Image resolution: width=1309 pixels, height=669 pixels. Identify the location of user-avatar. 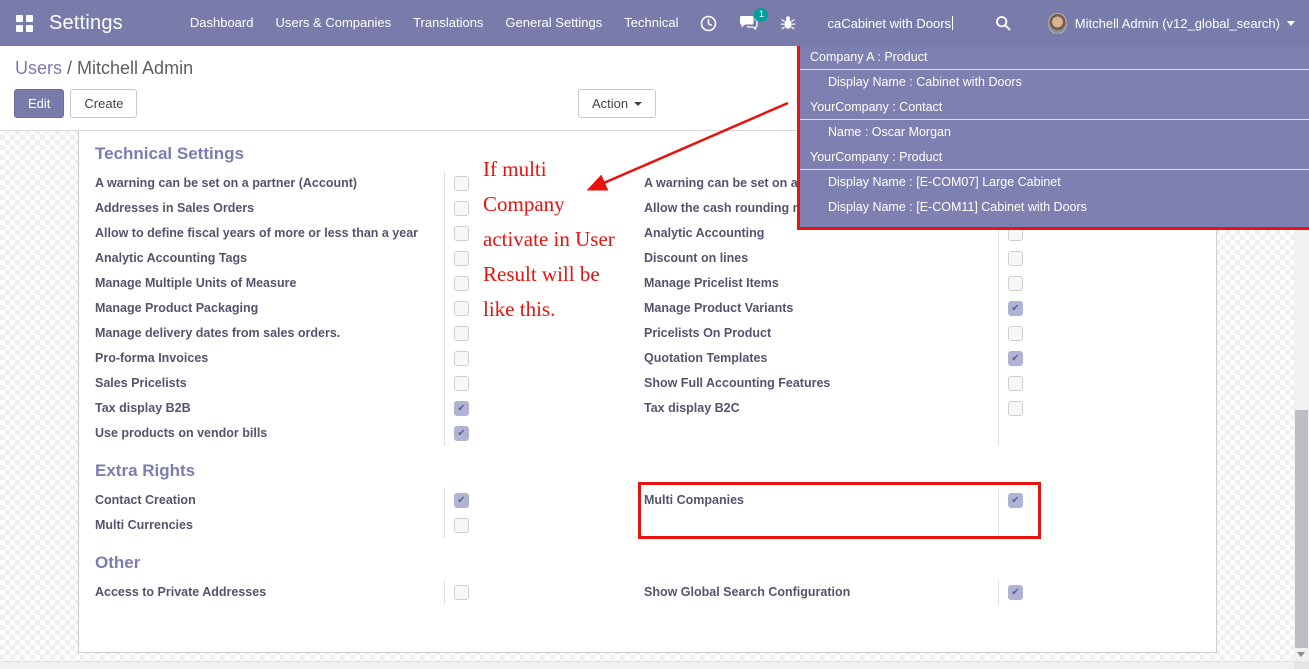
(1057, 23).